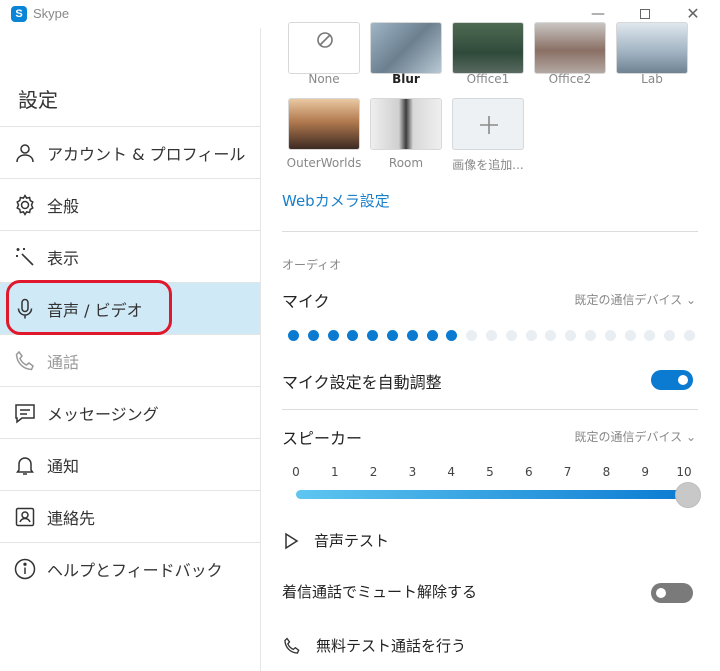 Image resolution: width=720 pixels, height=671 pixels. What do you see at coordinates (498, 473) in the screenshot?
I see `speaker-volume-ticks: 0 1 2 3 4 5 6 7 8 9 10` at bounding box center [498, 473].